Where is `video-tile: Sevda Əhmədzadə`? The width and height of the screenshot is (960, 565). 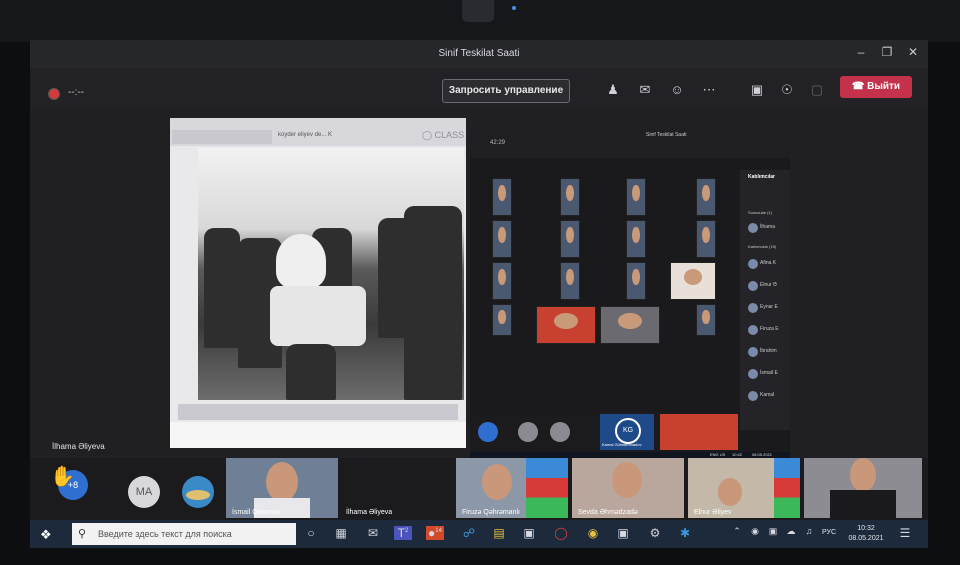 video-tile: Sevda Əhmədzadə is located at coordinates (628, 488).